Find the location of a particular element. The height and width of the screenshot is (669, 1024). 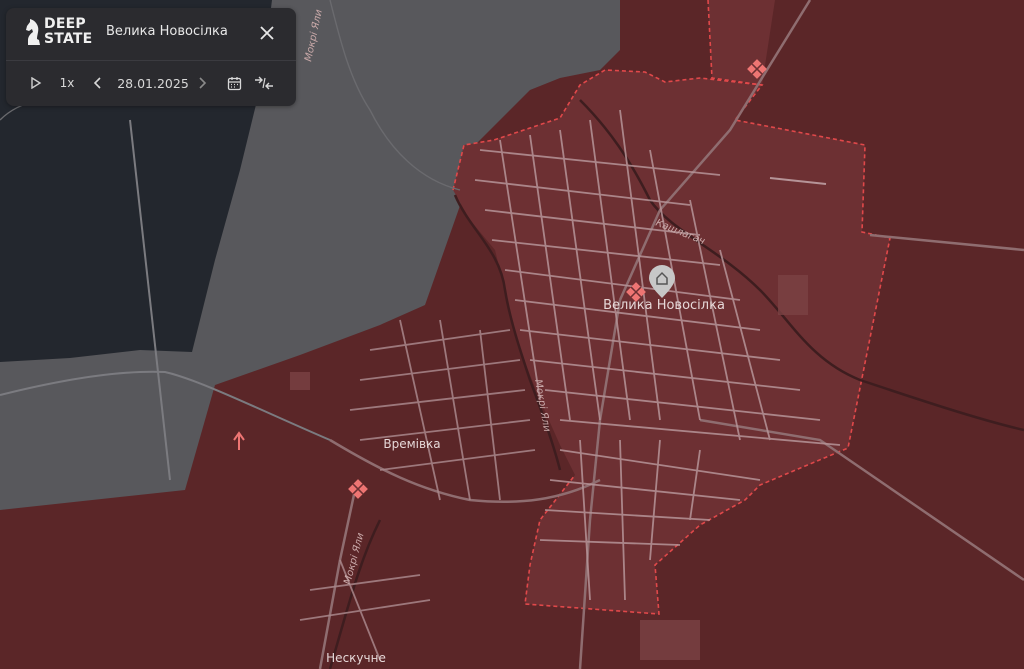

chevron-right-icon is located at coordinates (203, 83).